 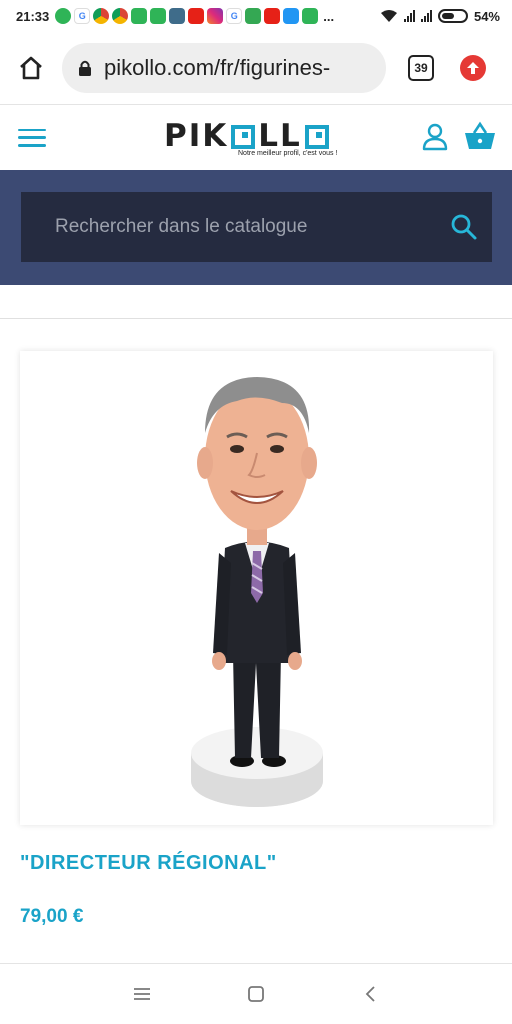 I want to click on wifi-icon, so click(x=388, y=16).